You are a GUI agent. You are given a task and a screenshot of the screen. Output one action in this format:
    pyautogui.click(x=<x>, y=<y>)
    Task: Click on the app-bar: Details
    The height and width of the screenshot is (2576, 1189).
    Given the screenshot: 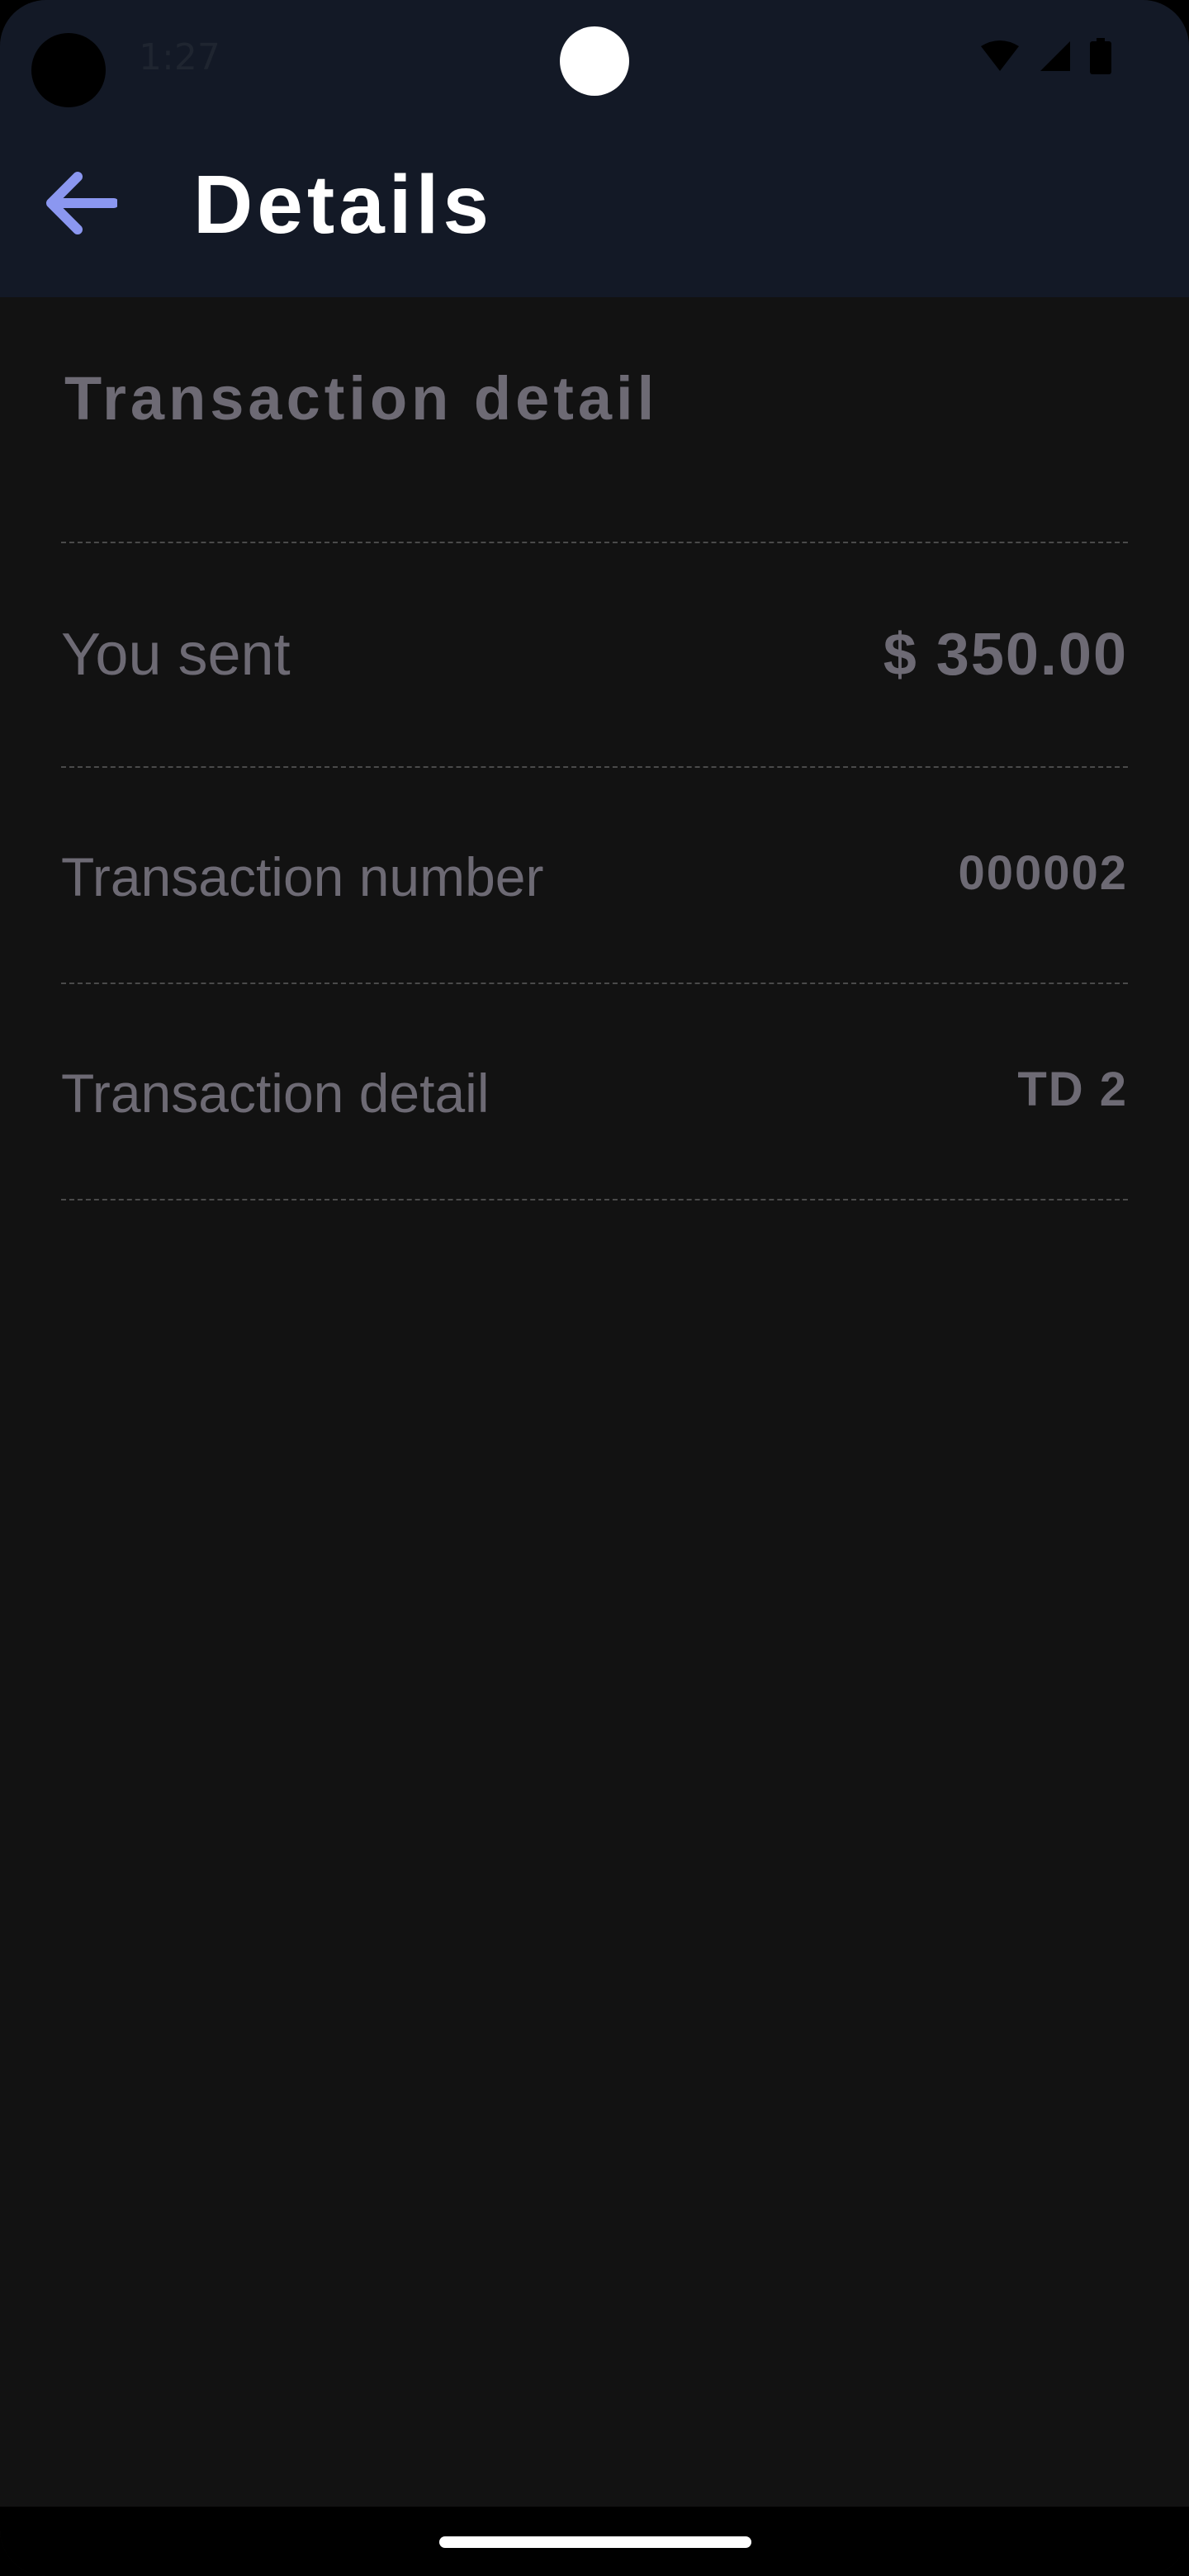 What is the action you would take?
    pyautogui.click(x=594, y=206)
    